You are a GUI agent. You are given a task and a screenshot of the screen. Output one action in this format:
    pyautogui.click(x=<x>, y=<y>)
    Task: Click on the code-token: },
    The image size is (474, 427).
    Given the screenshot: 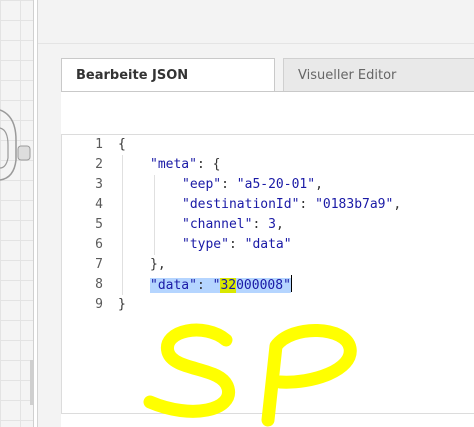 What is the action you would take?
    pyautogui.click(x=158, y=264)
    